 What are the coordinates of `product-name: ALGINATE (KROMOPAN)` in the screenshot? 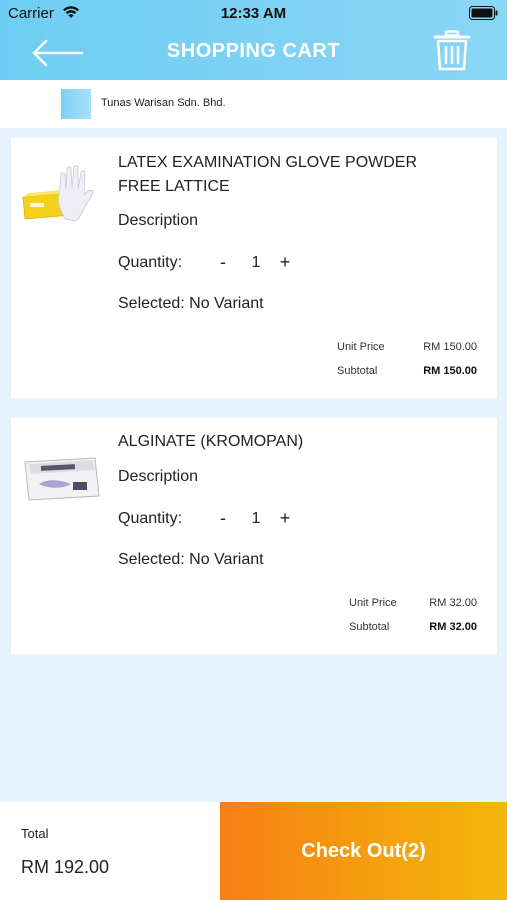 It's located at (277, 442).